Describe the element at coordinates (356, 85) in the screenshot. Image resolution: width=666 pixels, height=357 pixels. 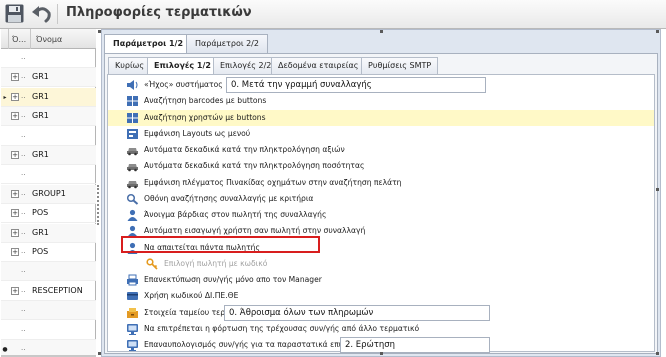
I see `option-dropdown: 0. Μετά την γραμμή συναλλαγής` at that location.